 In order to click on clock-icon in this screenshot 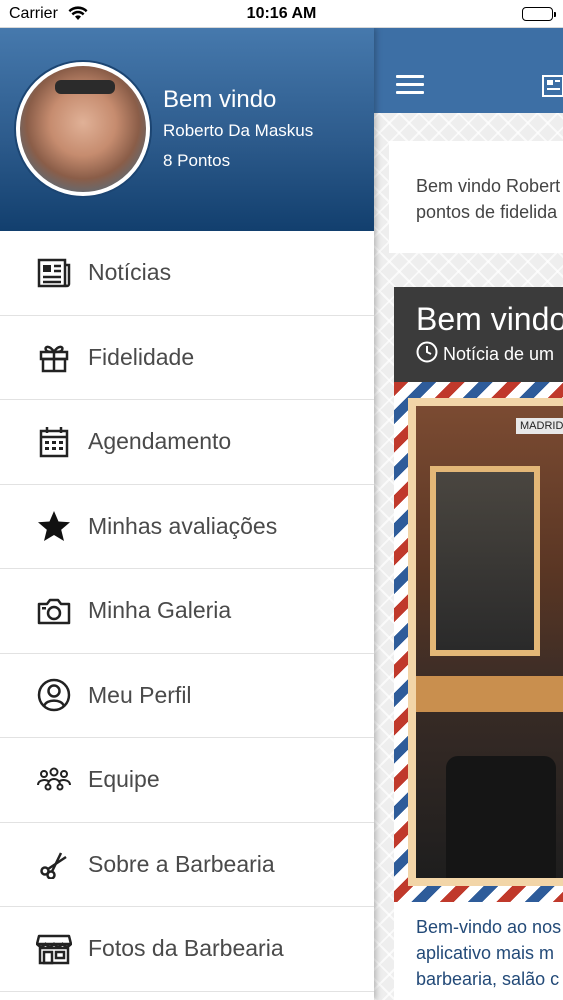, I will do `click(427, 354)`.